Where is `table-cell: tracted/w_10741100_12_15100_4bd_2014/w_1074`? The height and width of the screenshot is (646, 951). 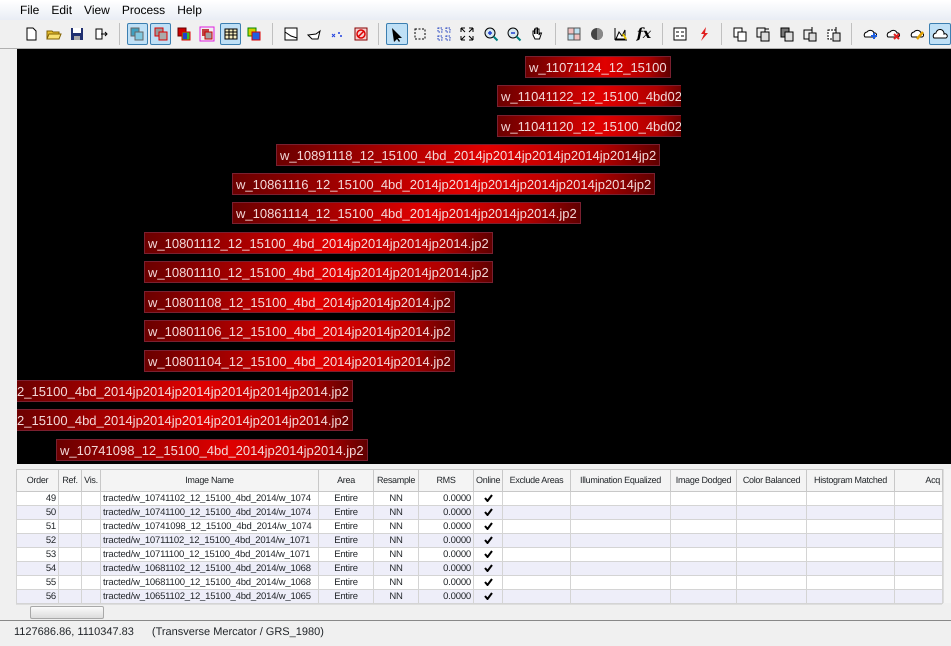
table-cell: tracted/w_10741100_12_15100_4bd_2014/w_1074 is located at coordinates (209, 513).